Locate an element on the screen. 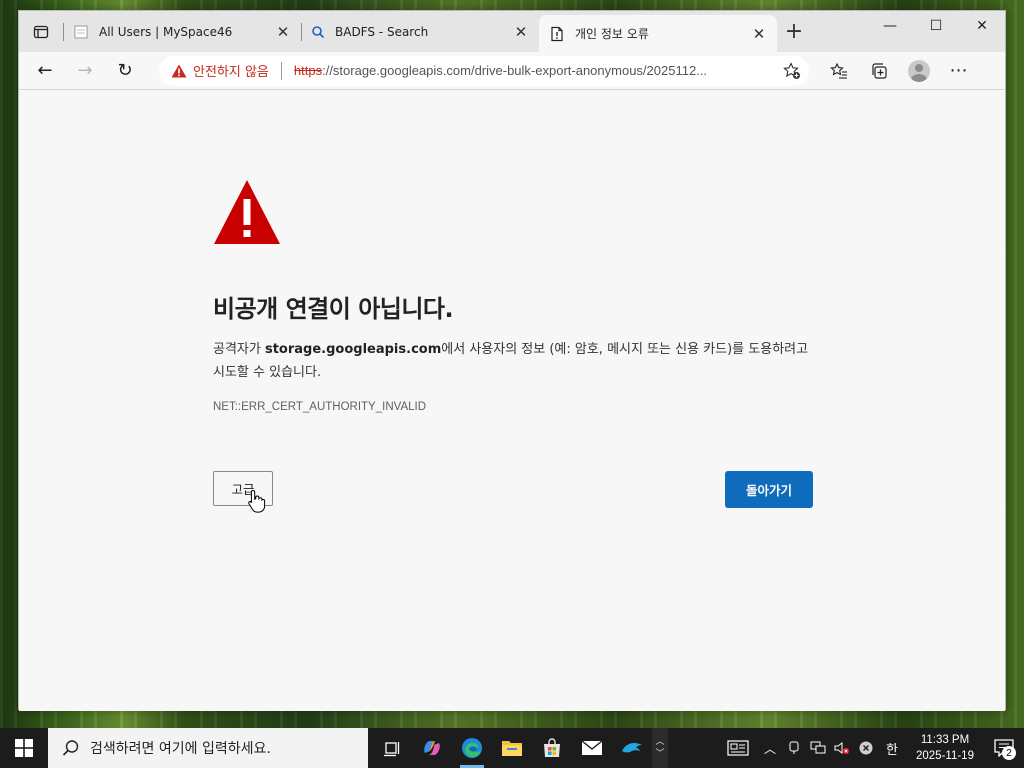  status-button is located at coordinates (866, 748).